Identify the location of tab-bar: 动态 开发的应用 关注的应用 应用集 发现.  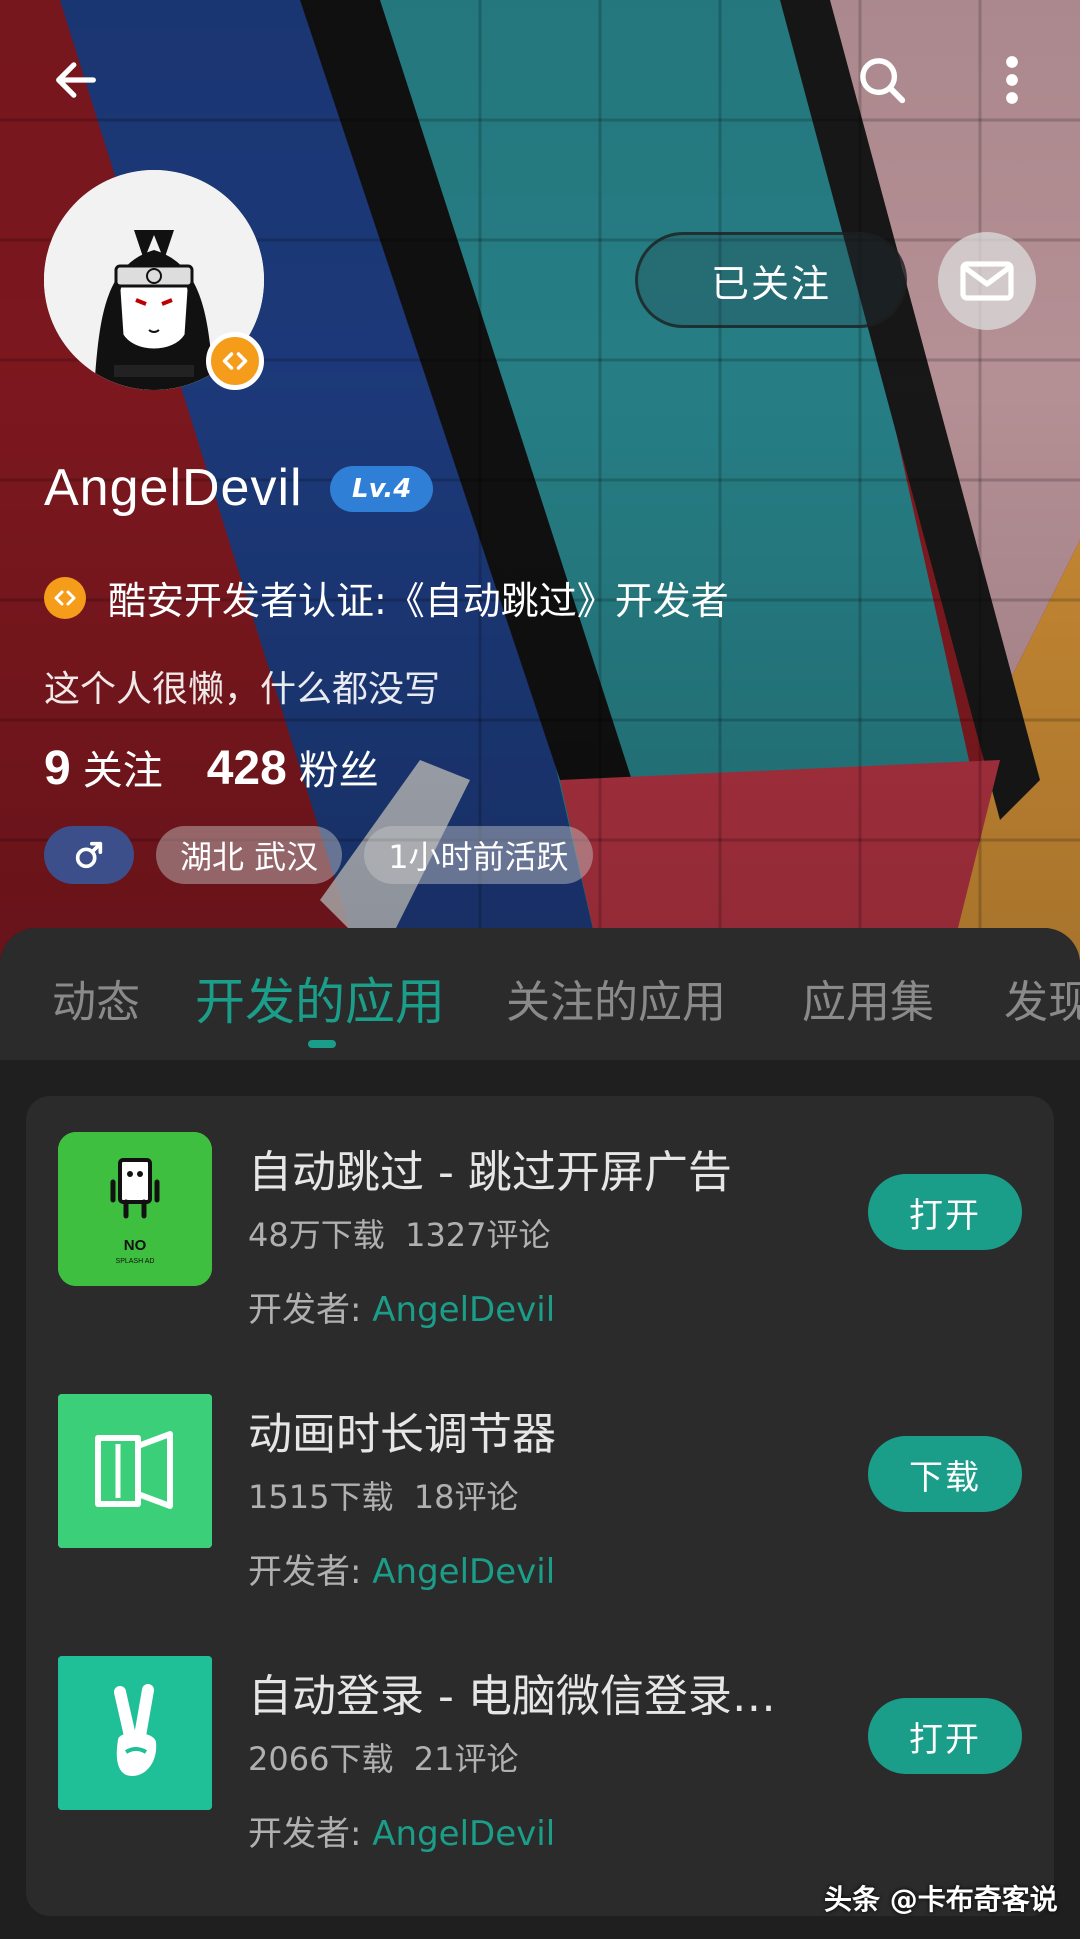
(540, 994).